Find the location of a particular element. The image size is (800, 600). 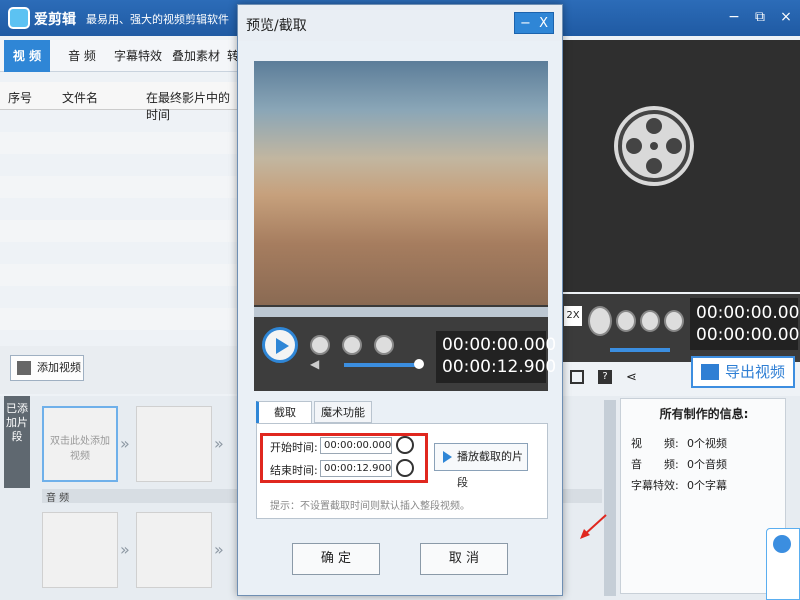

dialog-play-button is located at coordinates (280, 345).